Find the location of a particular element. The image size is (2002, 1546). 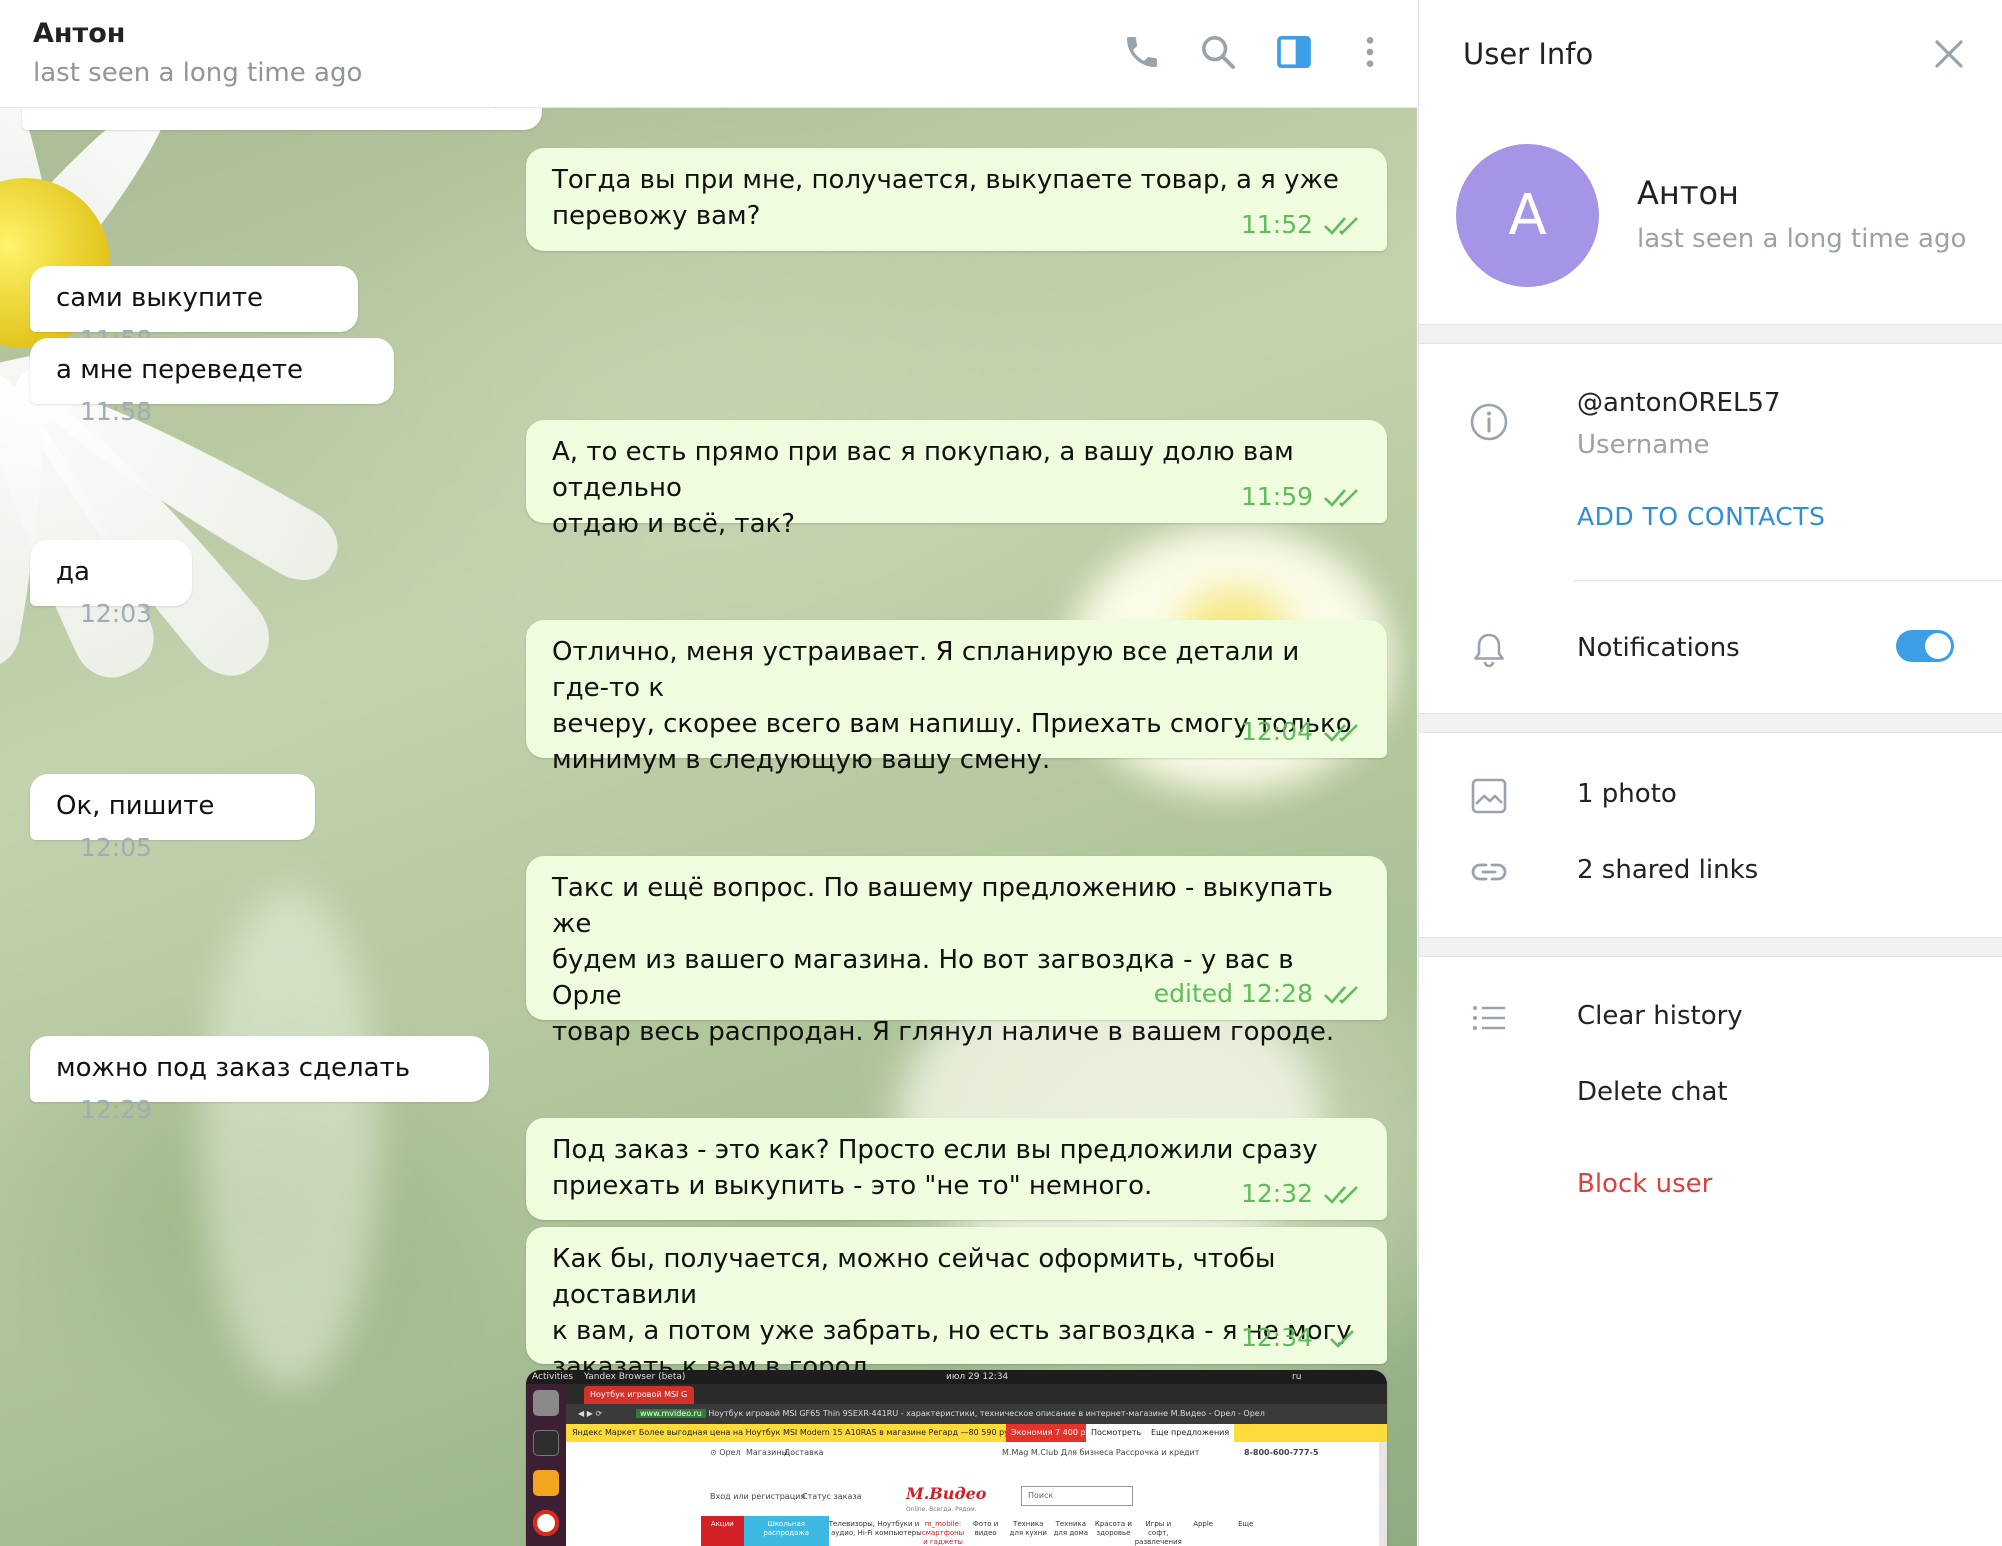

screenshot-url-domain: www.mvideo.ru is located at coordinates (671, 1413).